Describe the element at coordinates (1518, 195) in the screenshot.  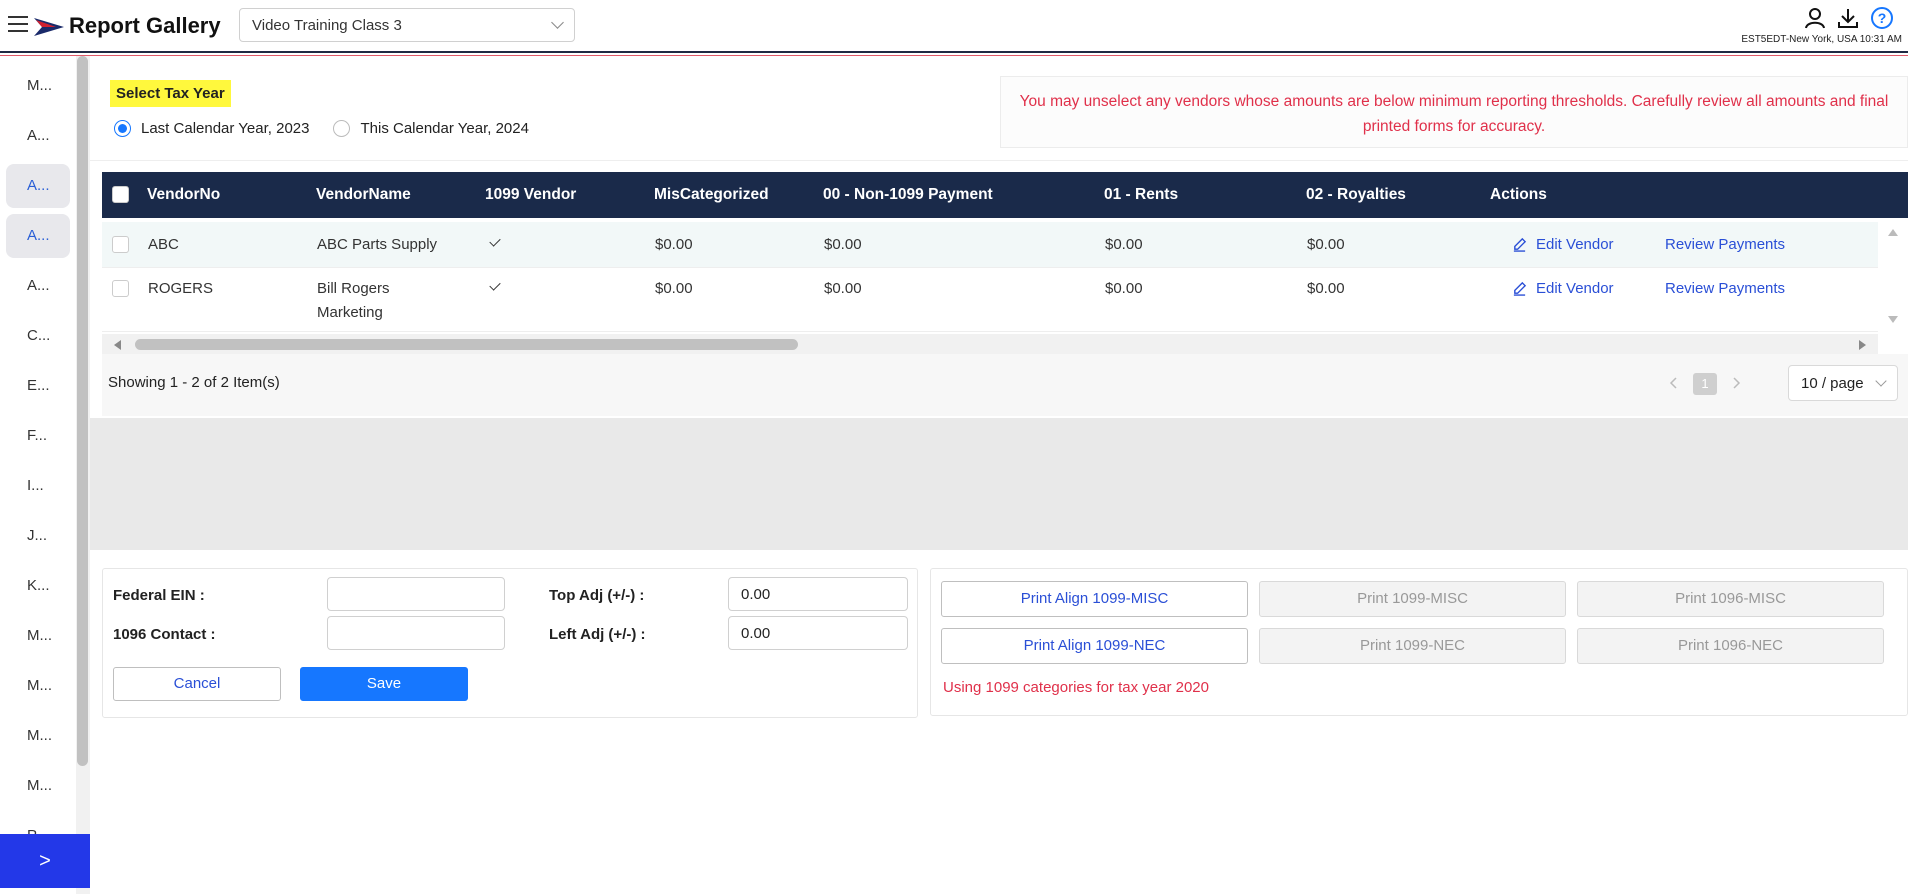
I see `column-header: Actions` at that location.